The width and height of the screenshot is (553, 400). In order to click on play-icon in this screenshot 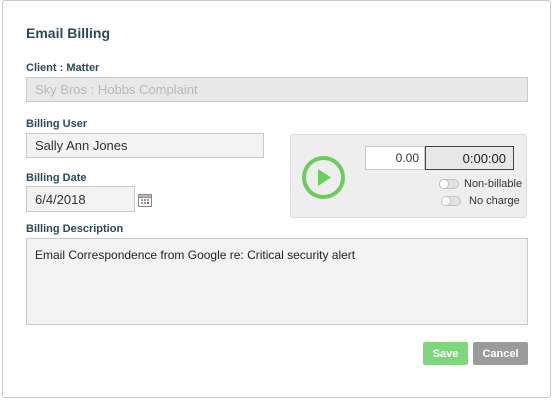, I will do `click(324, 177)`.